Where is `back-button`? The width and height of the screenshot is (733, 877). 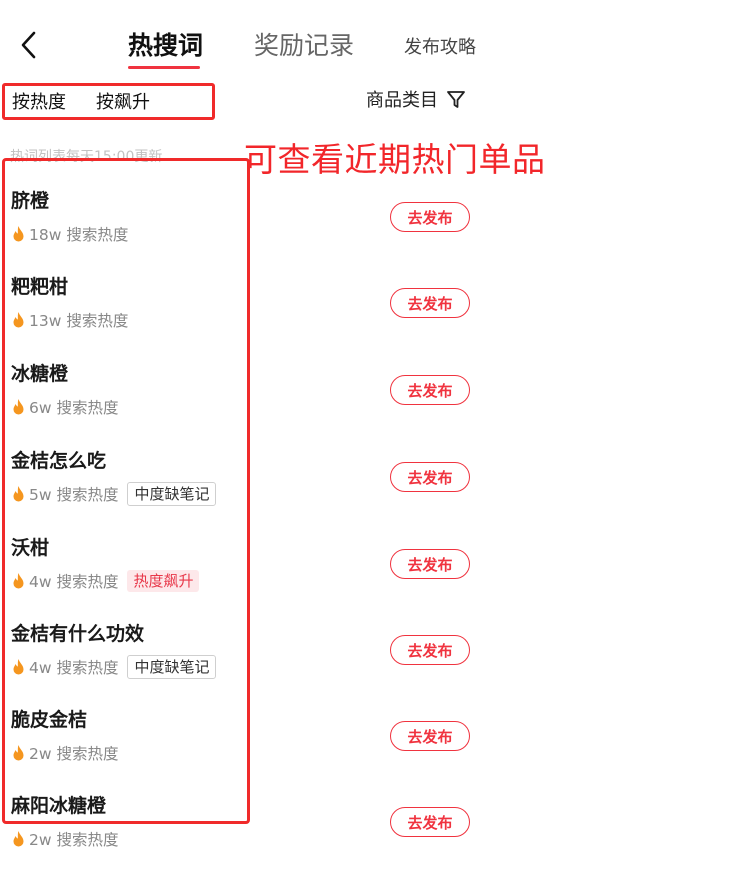 back-button is located at coordinates (29, 45).